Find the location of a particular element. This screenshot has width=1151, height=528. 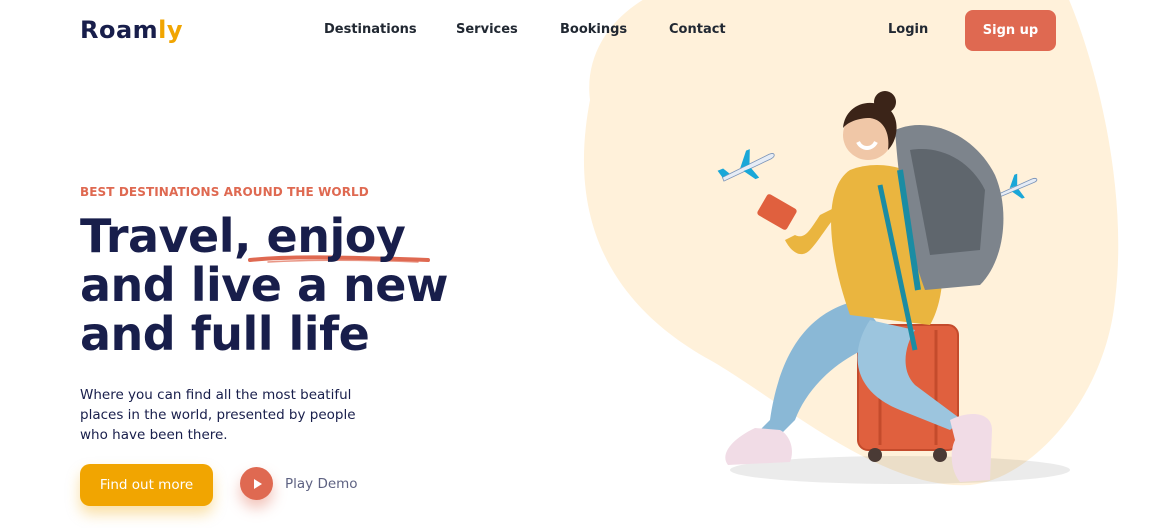

headline-highlight-word: enjoy is located at coordinates (336, 236).